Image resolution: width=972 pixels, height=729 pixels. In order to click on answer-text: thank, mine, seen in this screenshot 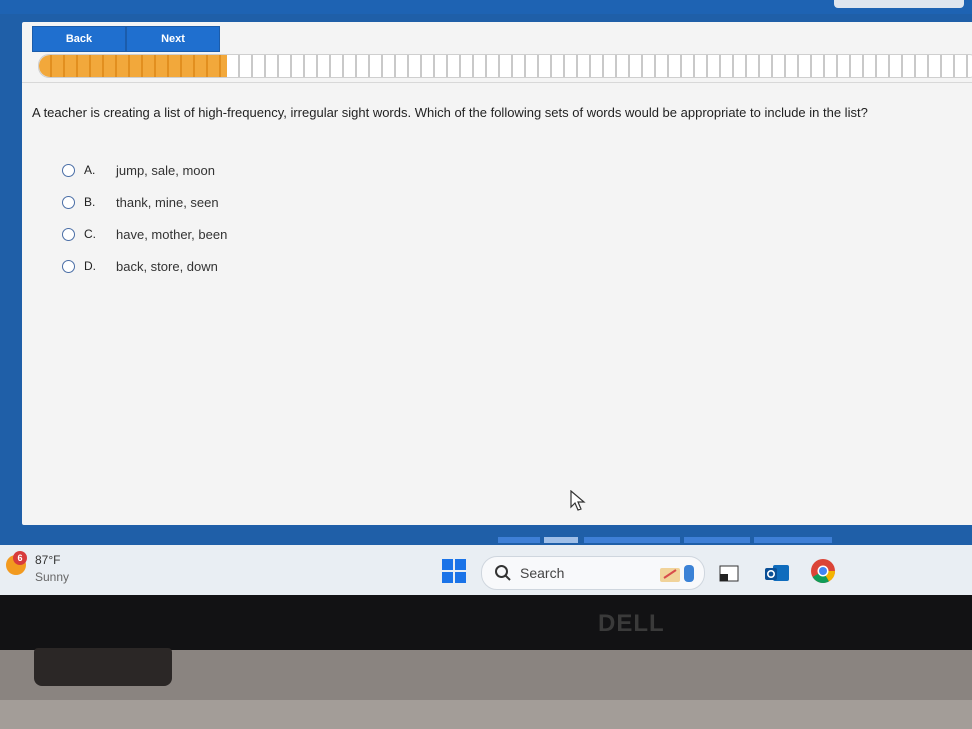, I will do `click(167, 202)`.